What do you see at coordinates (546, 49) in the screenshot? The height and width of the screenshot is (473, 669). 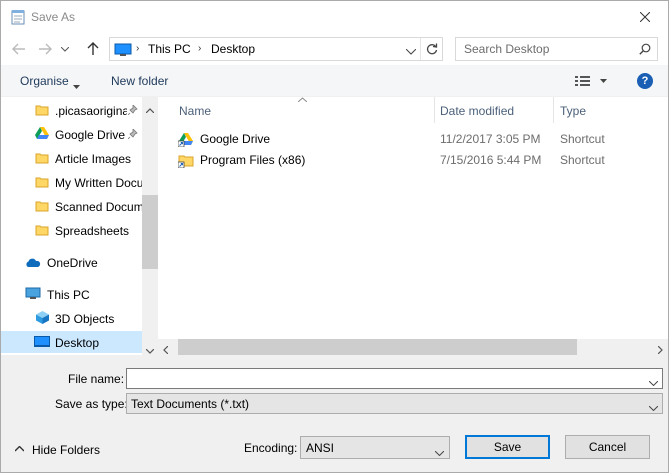 I see `search-input` at bounding box center [546, 49].